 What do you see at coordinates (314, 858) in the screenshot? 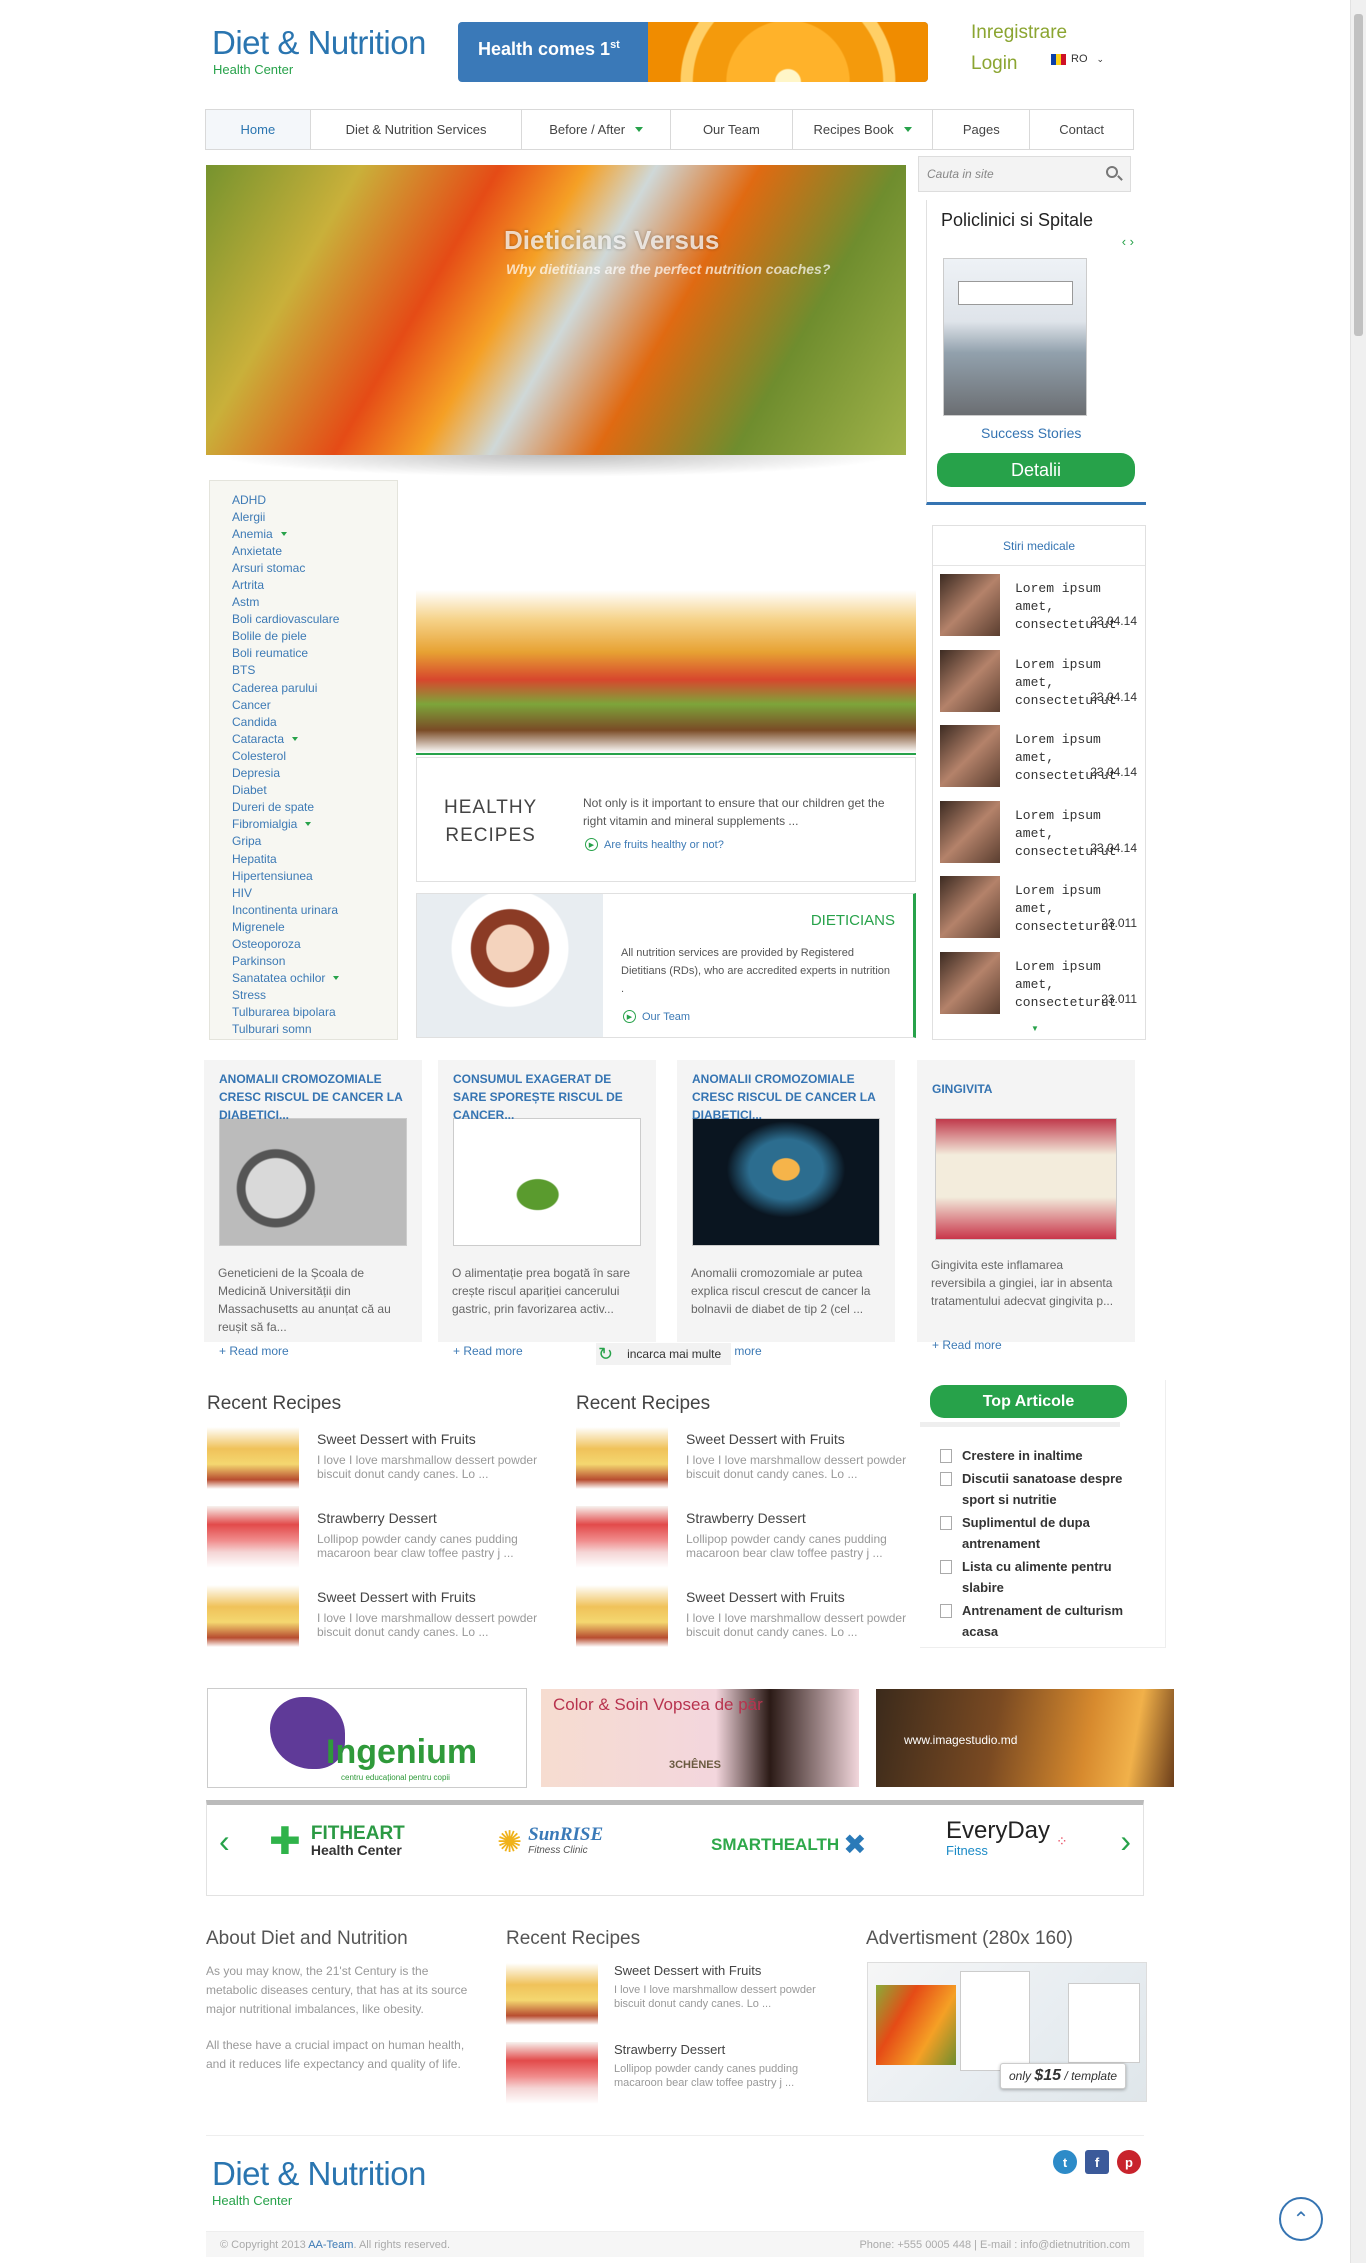
I see `category-link: Hepatita` at bounding box center [314, 858].